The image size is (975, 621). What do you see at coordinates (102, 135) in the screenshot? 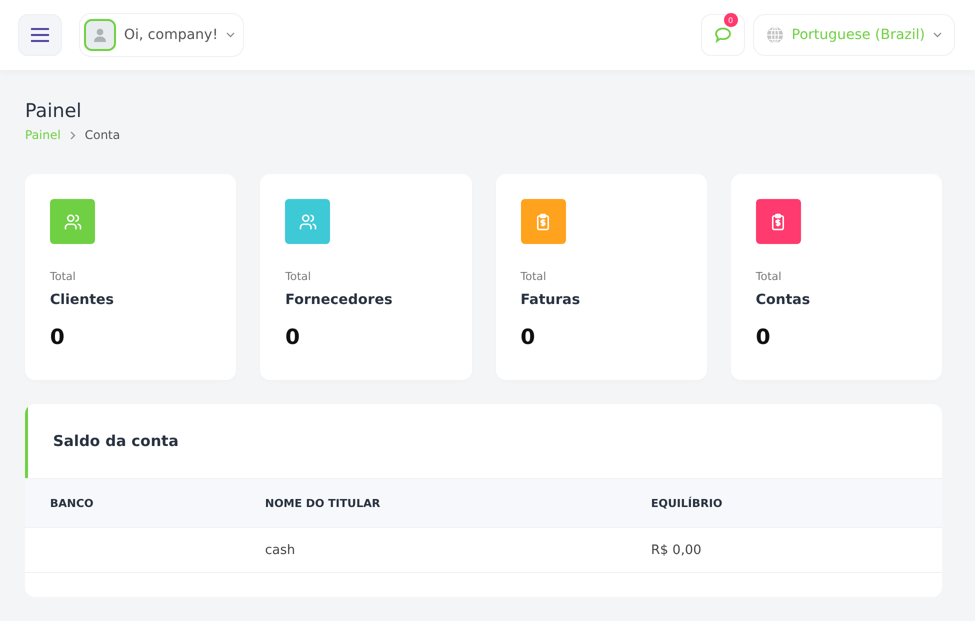
I see `breadcrumb-item: Conta` at bounding box center [102, 135].